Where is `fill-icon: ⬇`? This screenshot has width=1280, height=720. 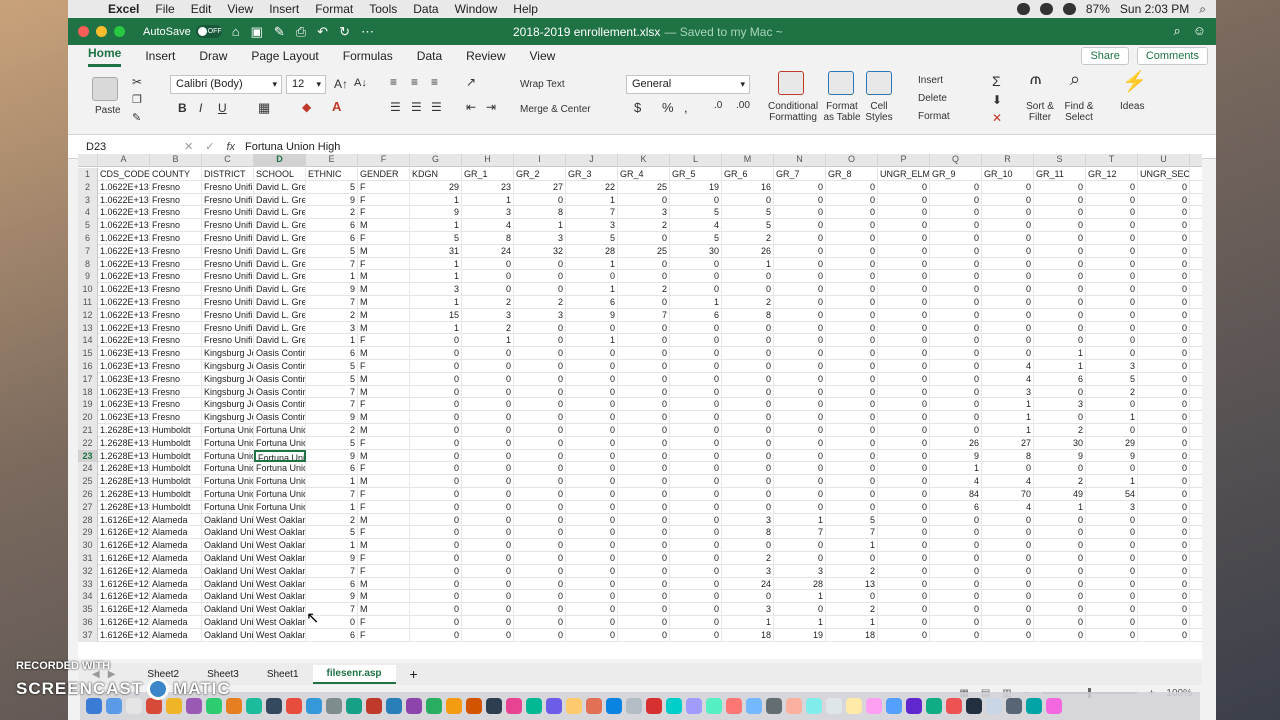
fill-icon: ⬇ is located at coordinates (997, 100).